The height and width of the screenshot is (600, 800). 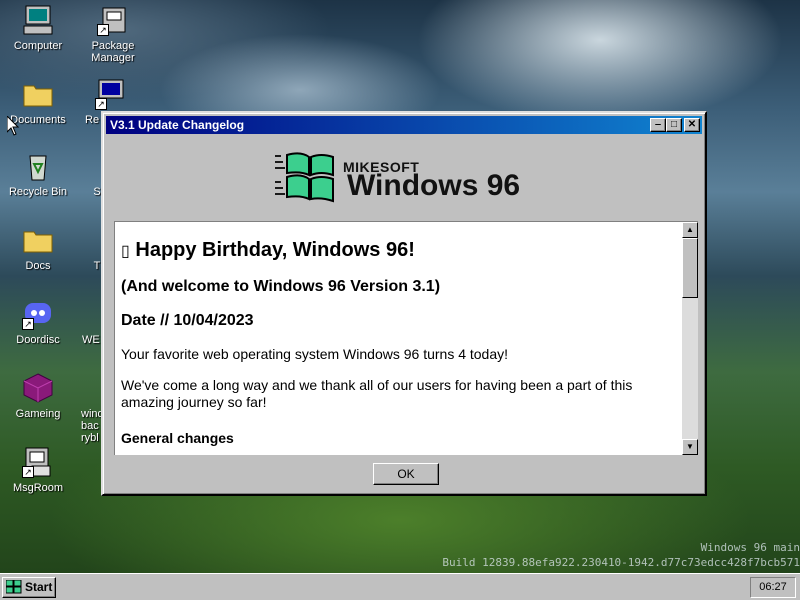 I want to click on arrow-down-icon: ▼, so click(x=690, y=446).